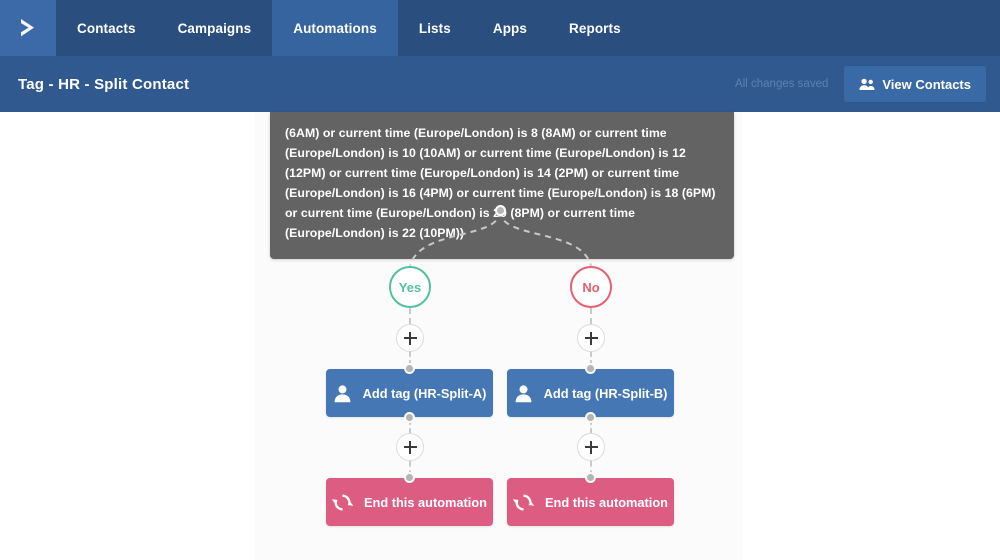 This screenshot has height=560, width=1000. I want to click on nav-label: Automations, so click(335, 28).